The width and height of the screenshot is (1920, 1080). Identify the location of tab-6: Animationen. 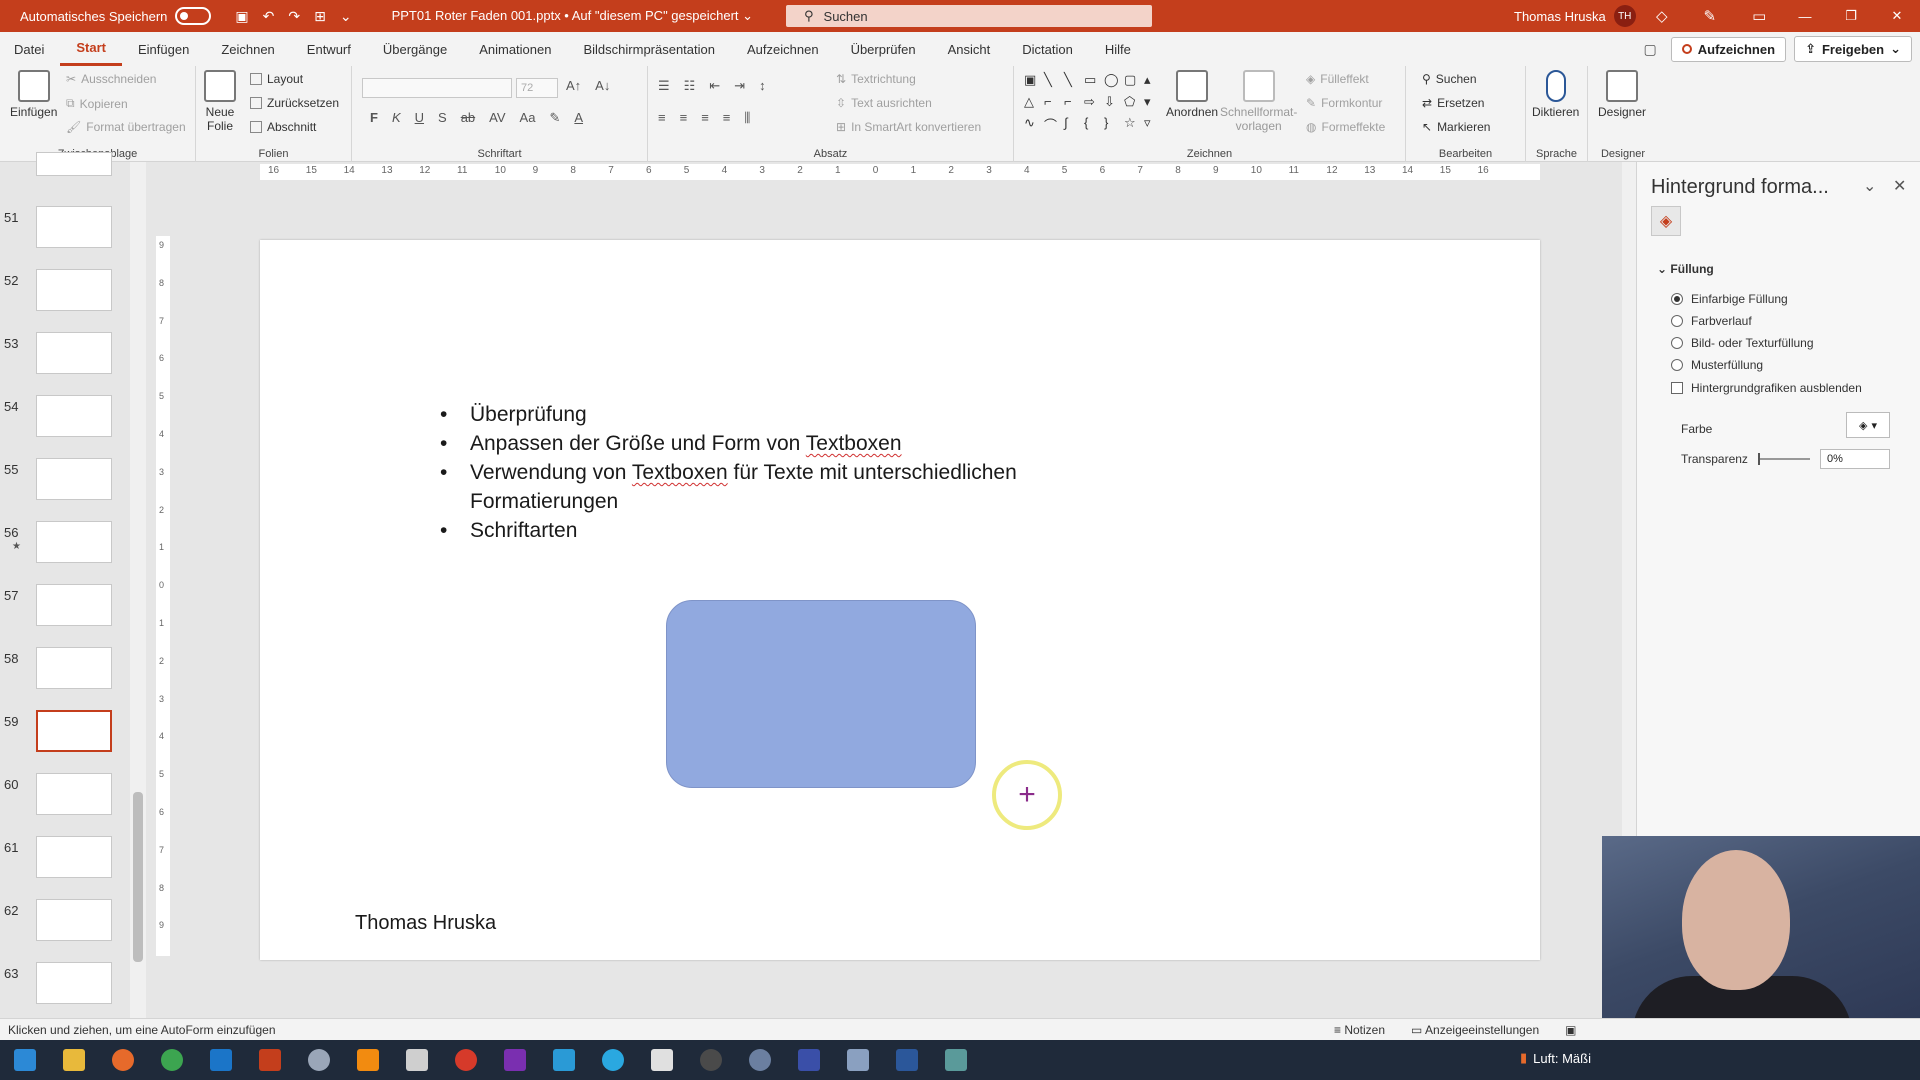
(515, 49).